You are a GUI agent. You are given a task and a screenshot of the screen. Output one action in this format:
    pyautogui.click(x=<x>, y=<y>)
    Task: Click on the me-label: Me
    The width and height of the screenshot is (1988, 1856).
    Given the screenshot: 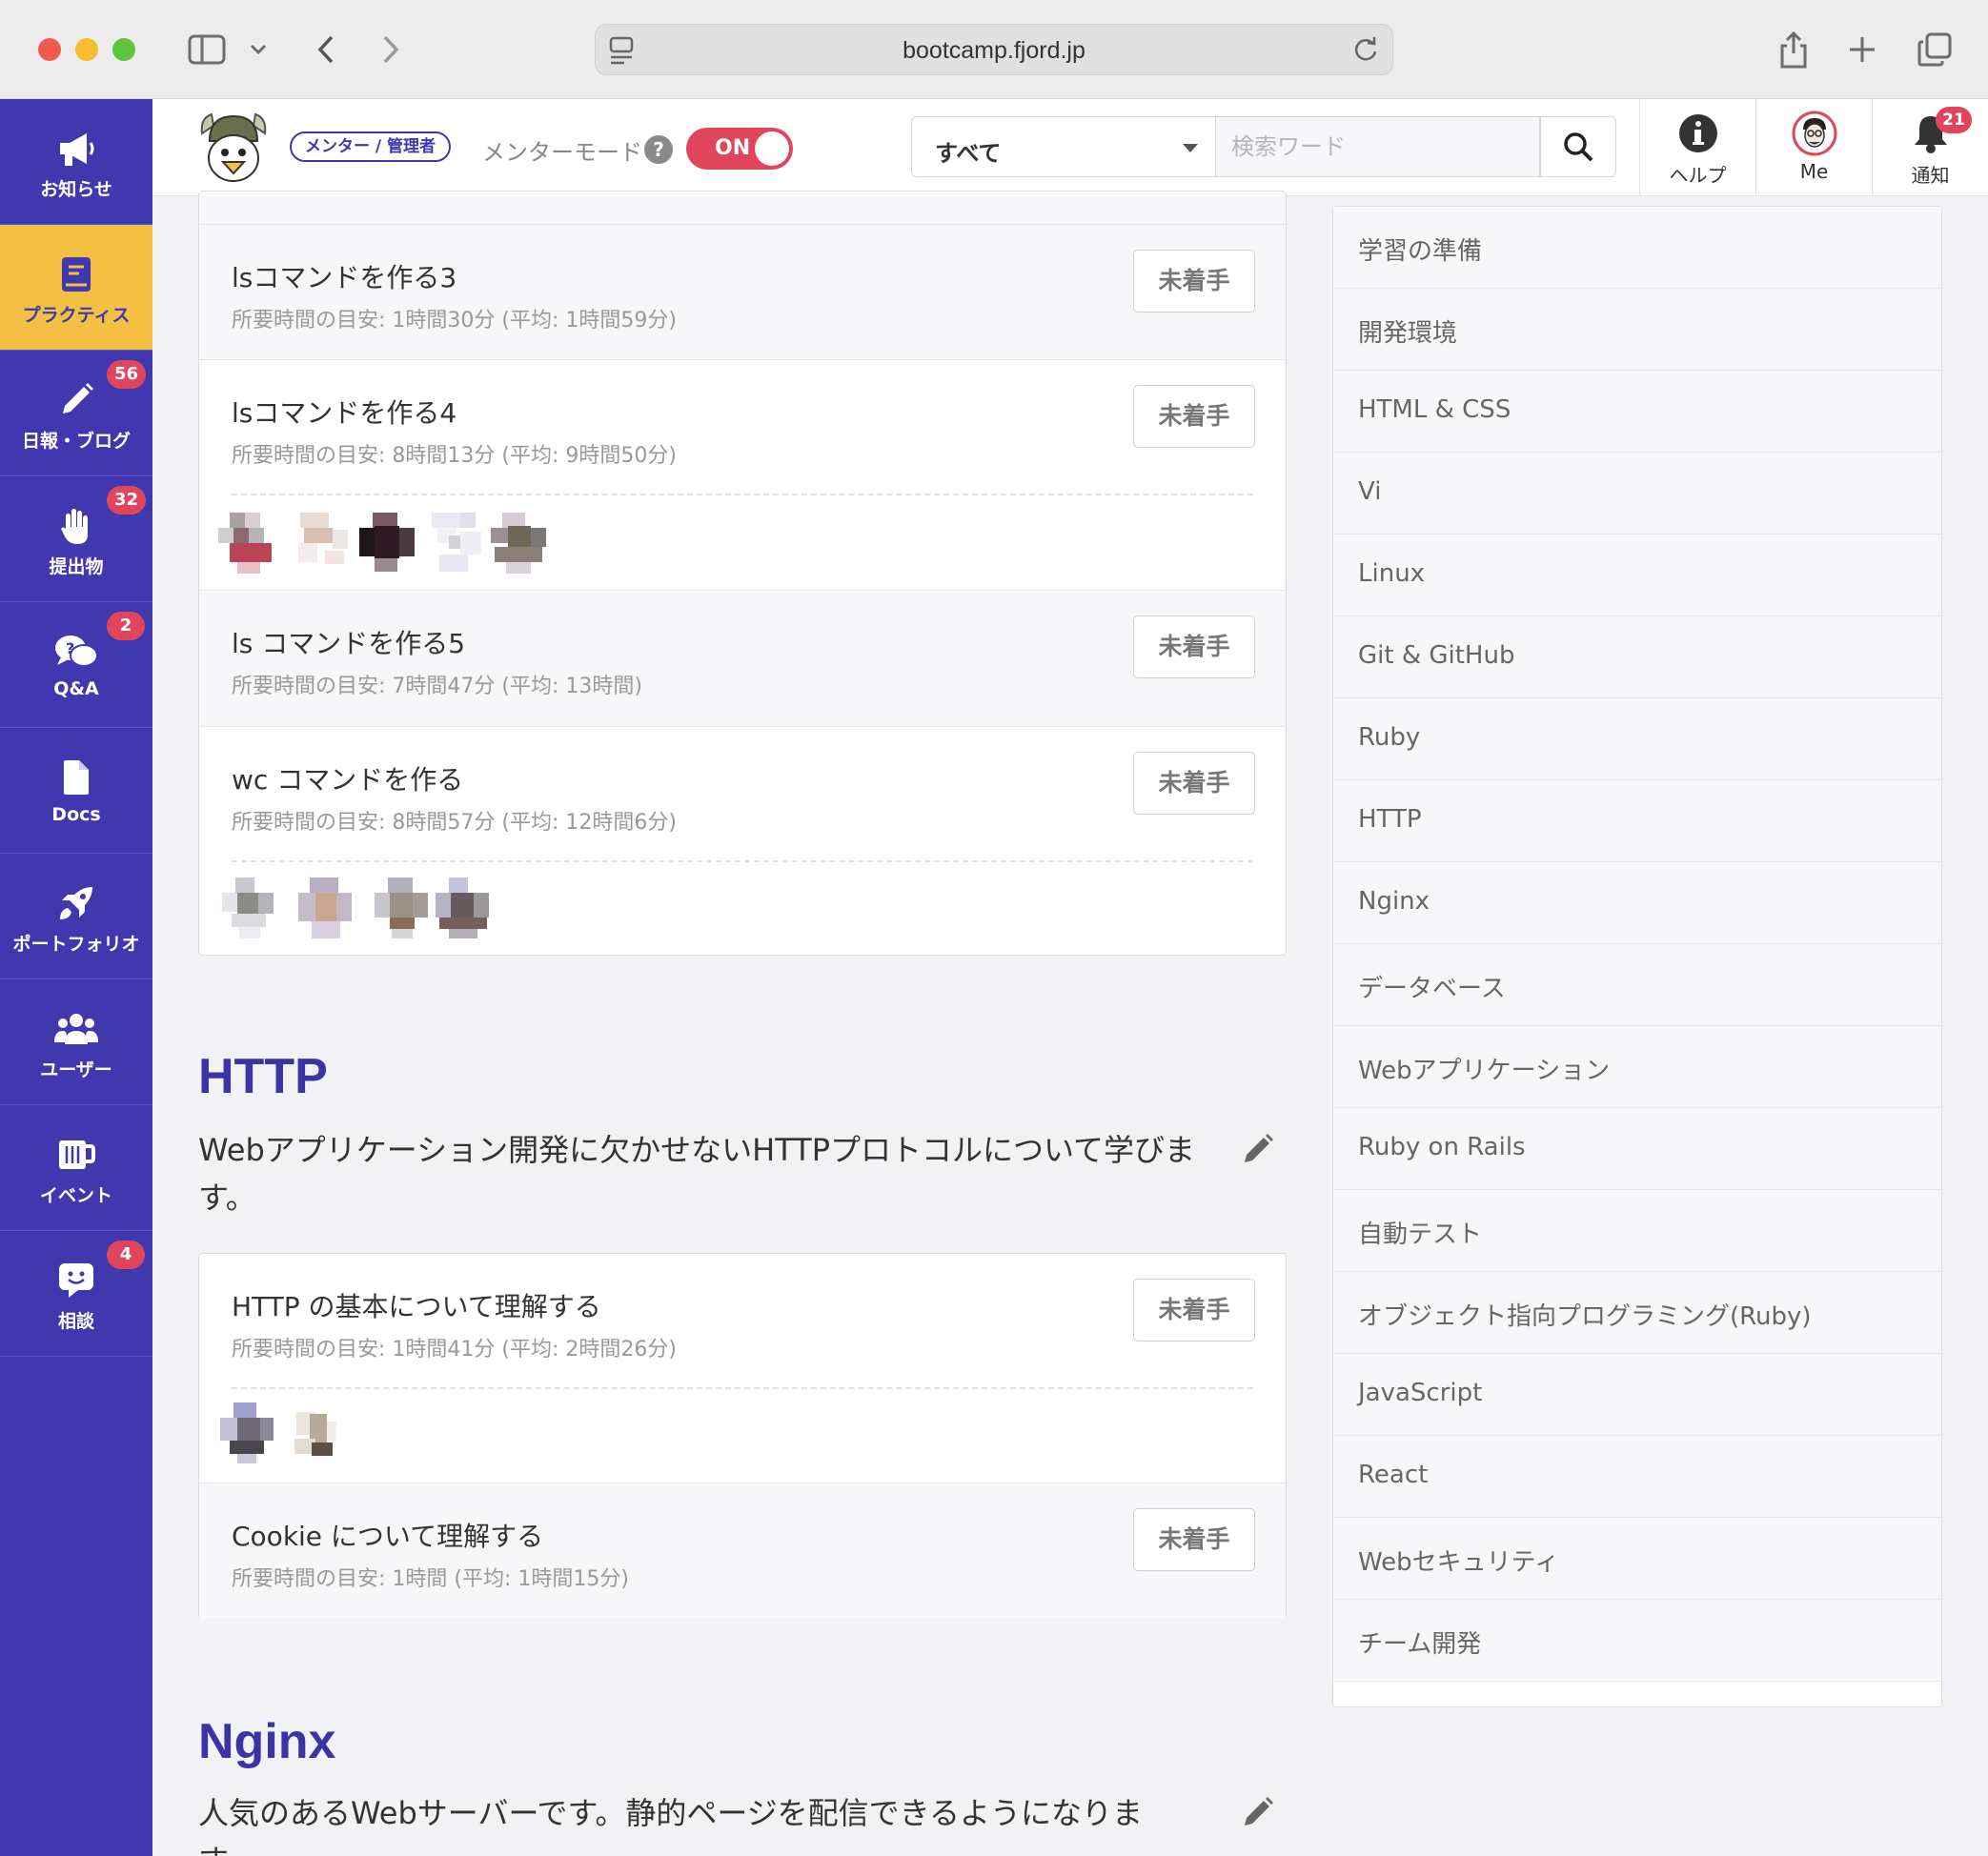 What is the action you would take?
    pyautogui.click(x=1814, y=171)
    